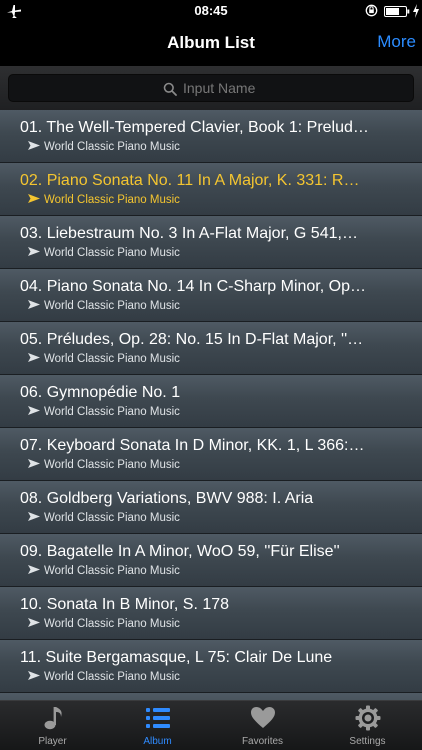 The image size is (422, 750). I want to click on status-time: 08:45, so click(211, 10).